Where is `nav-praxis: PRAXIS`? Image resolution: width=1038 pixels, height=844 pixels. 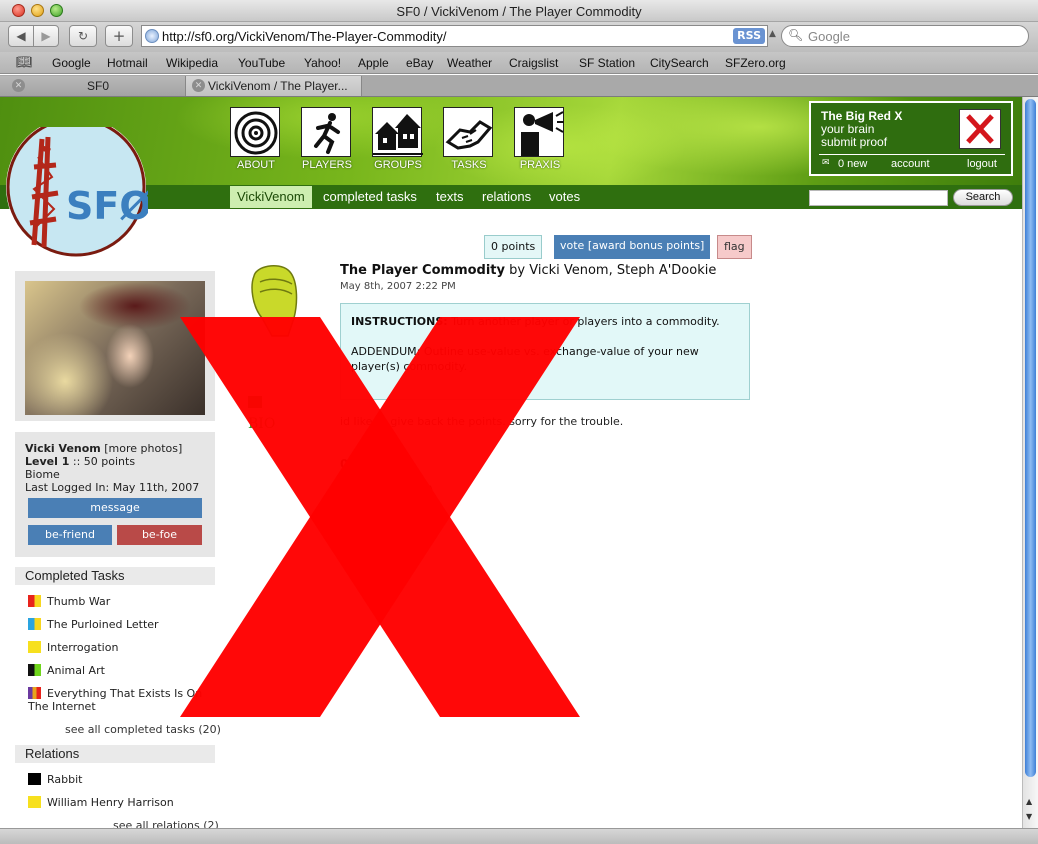 nav-praxis: PRAXIS is located at coordinates (540, 139).